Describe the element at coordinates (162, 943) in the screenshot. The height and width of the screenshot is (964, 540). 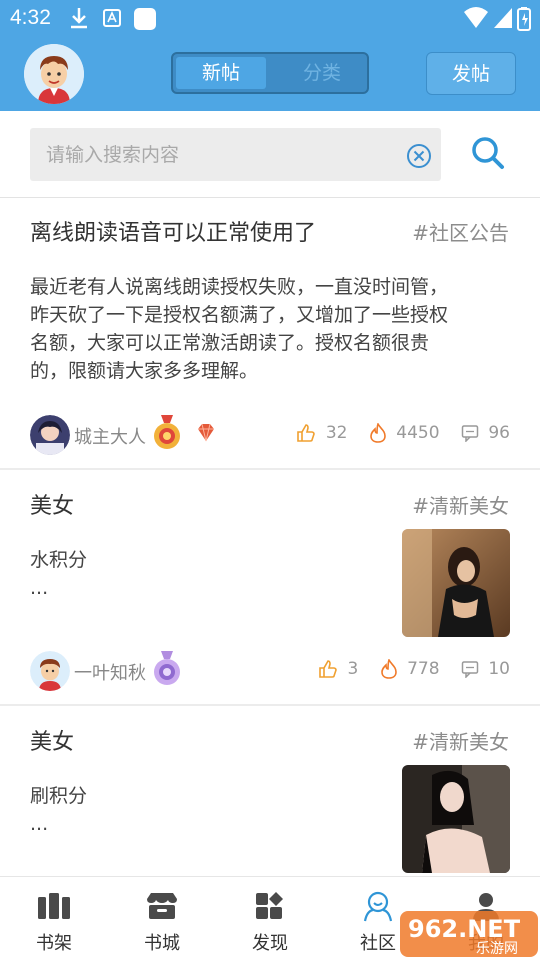
I see `tab-label: 书城` at that location.